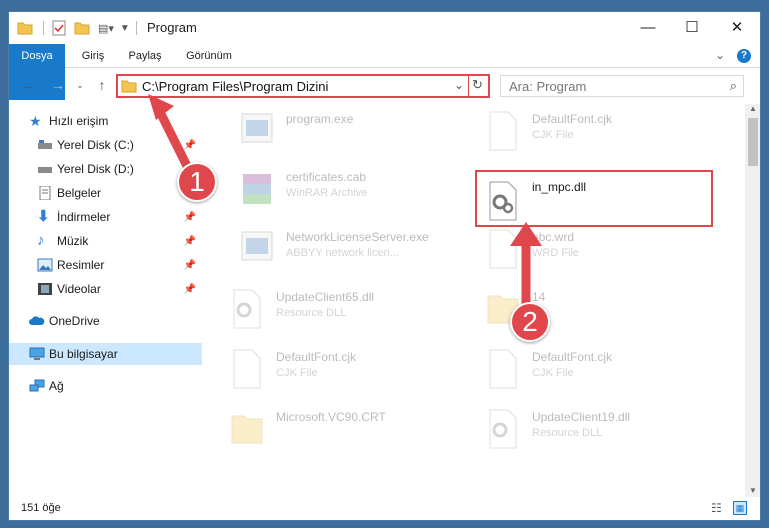  Describe the element at coordinates (125, 28) in the screenshot. I see `chevron-down-icon: ▼` at that location.